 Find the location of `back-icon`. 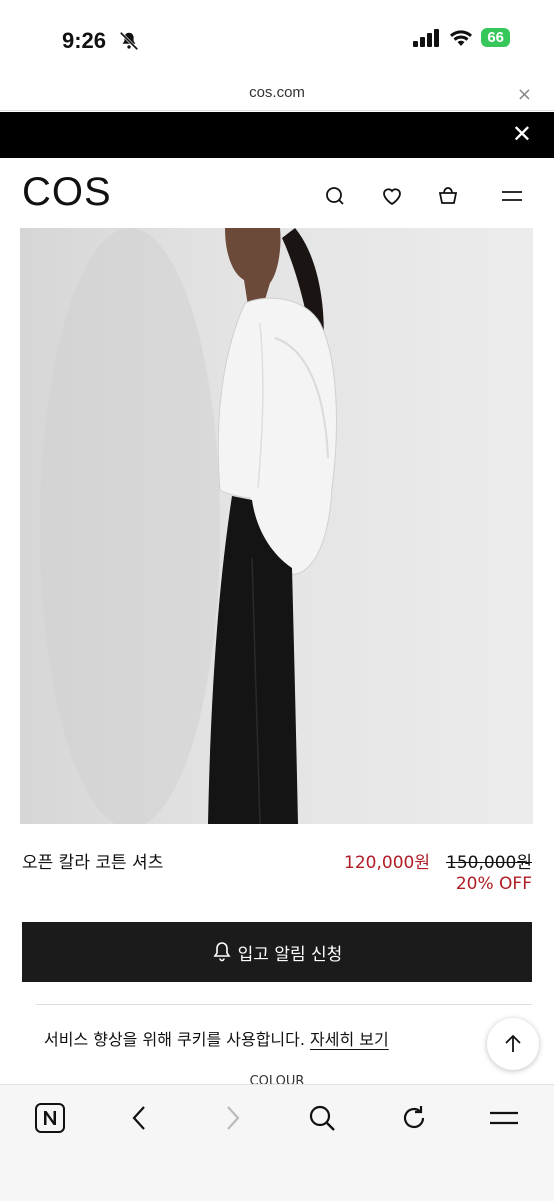

back-icon is located at coordinates (140, 1118).